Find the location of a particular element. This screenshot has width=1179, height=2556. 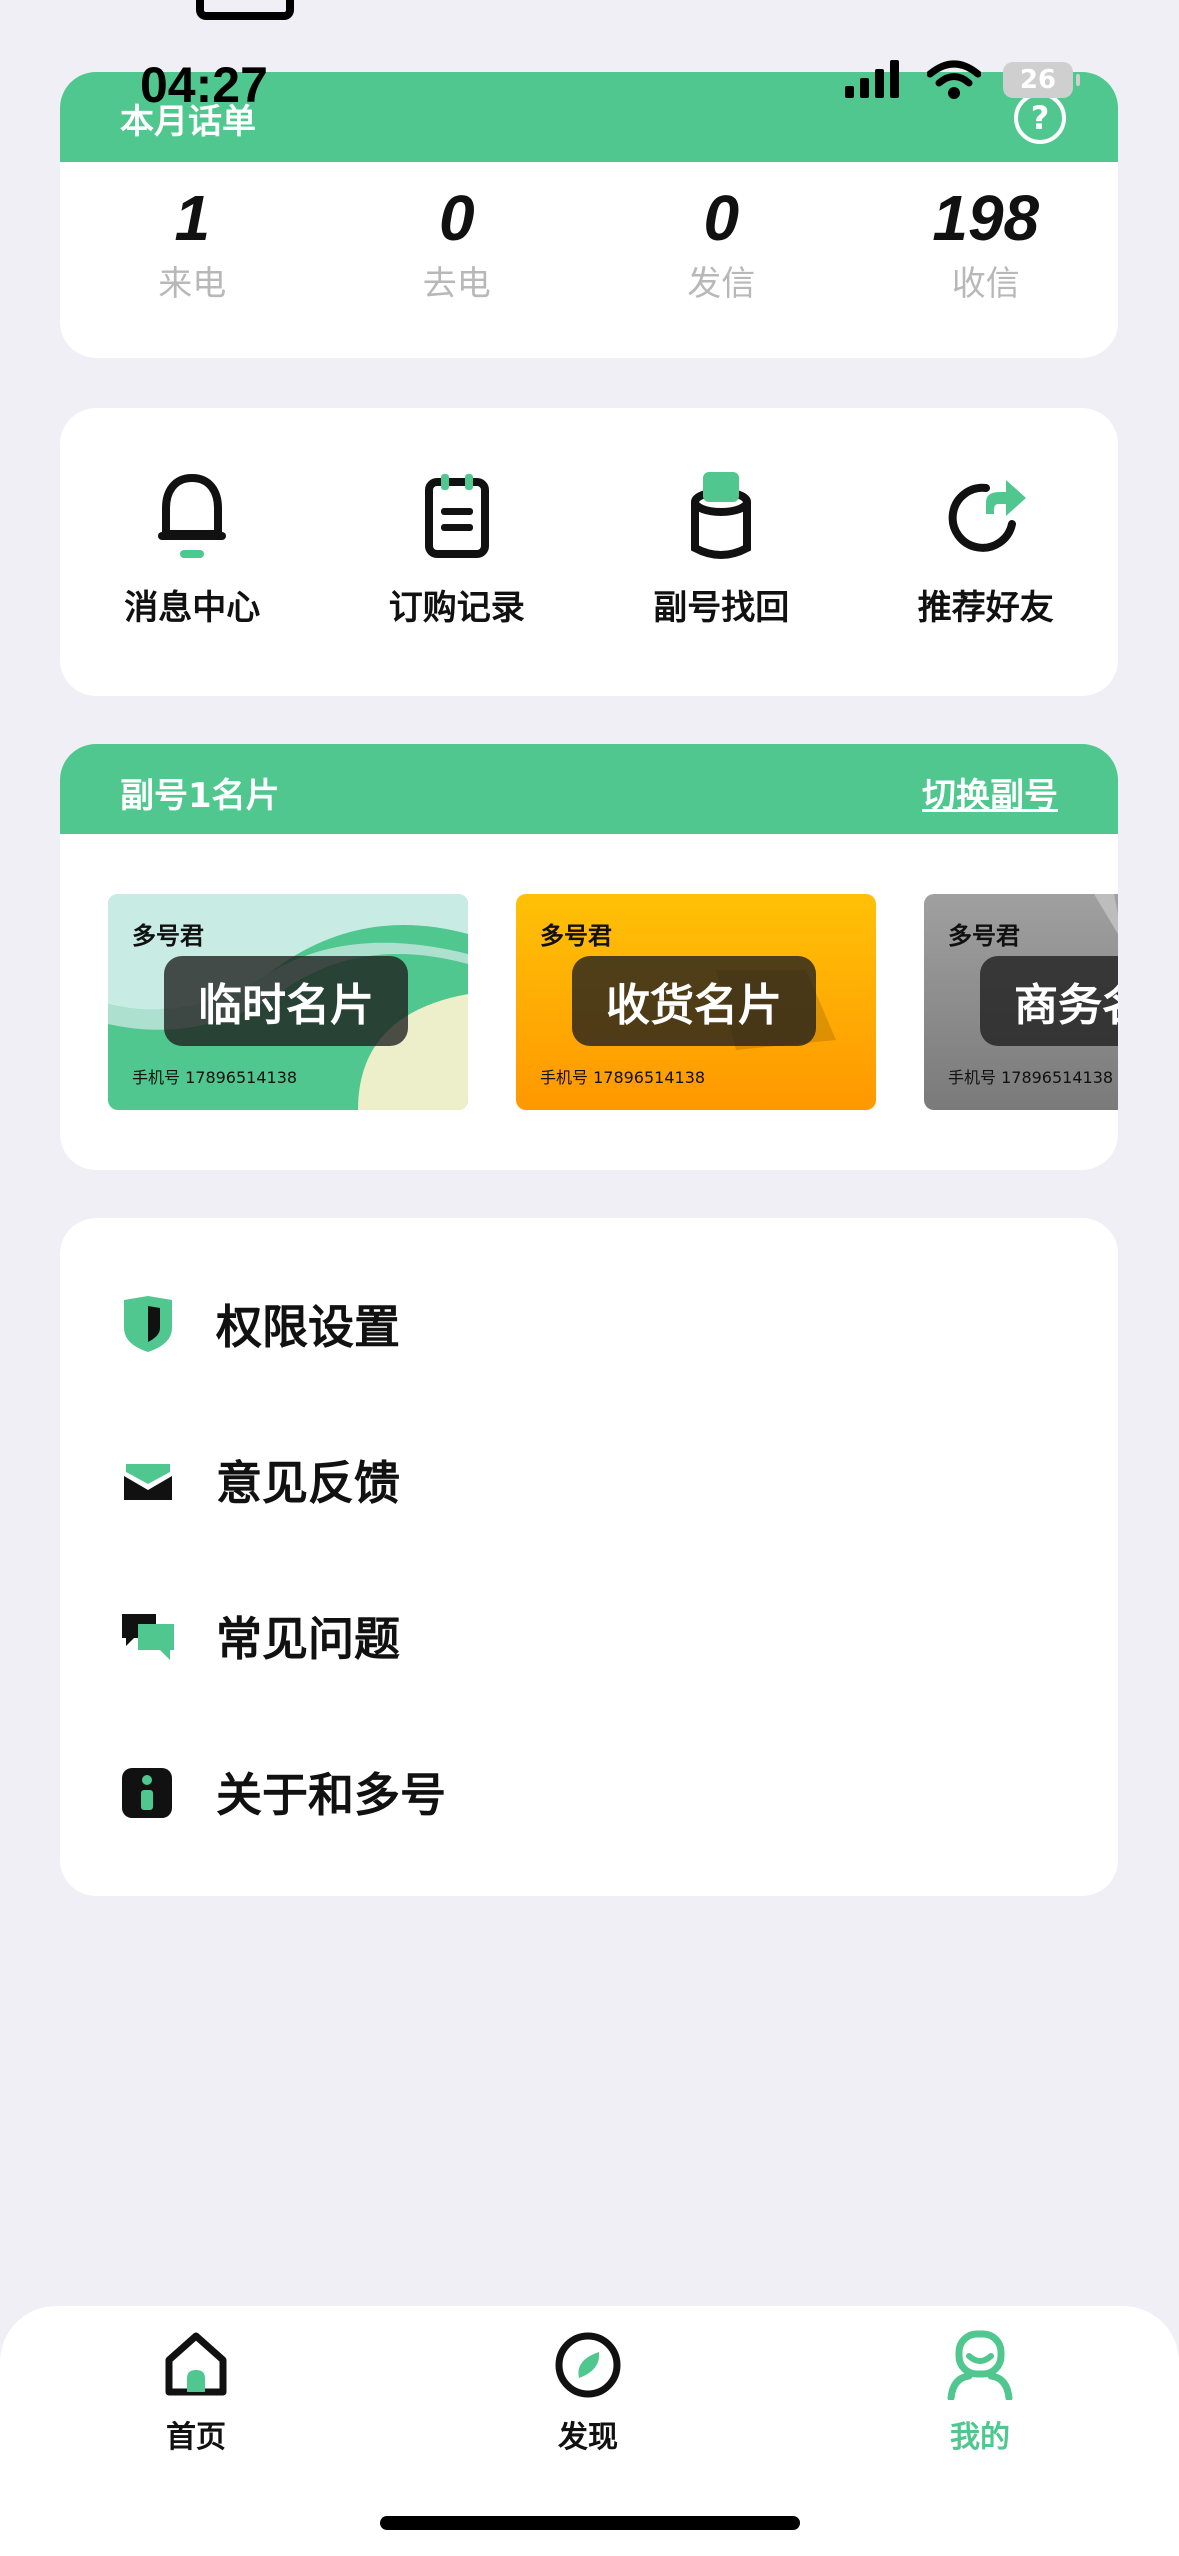

namecard-title: 收货名片 is located at coordinates (694, 1001).